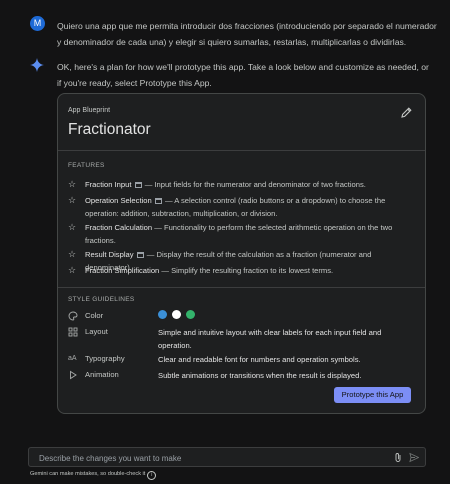 This screenshot has width=450, height=484. I want to click on feature-name: Operation Selection, so click(118, 200).